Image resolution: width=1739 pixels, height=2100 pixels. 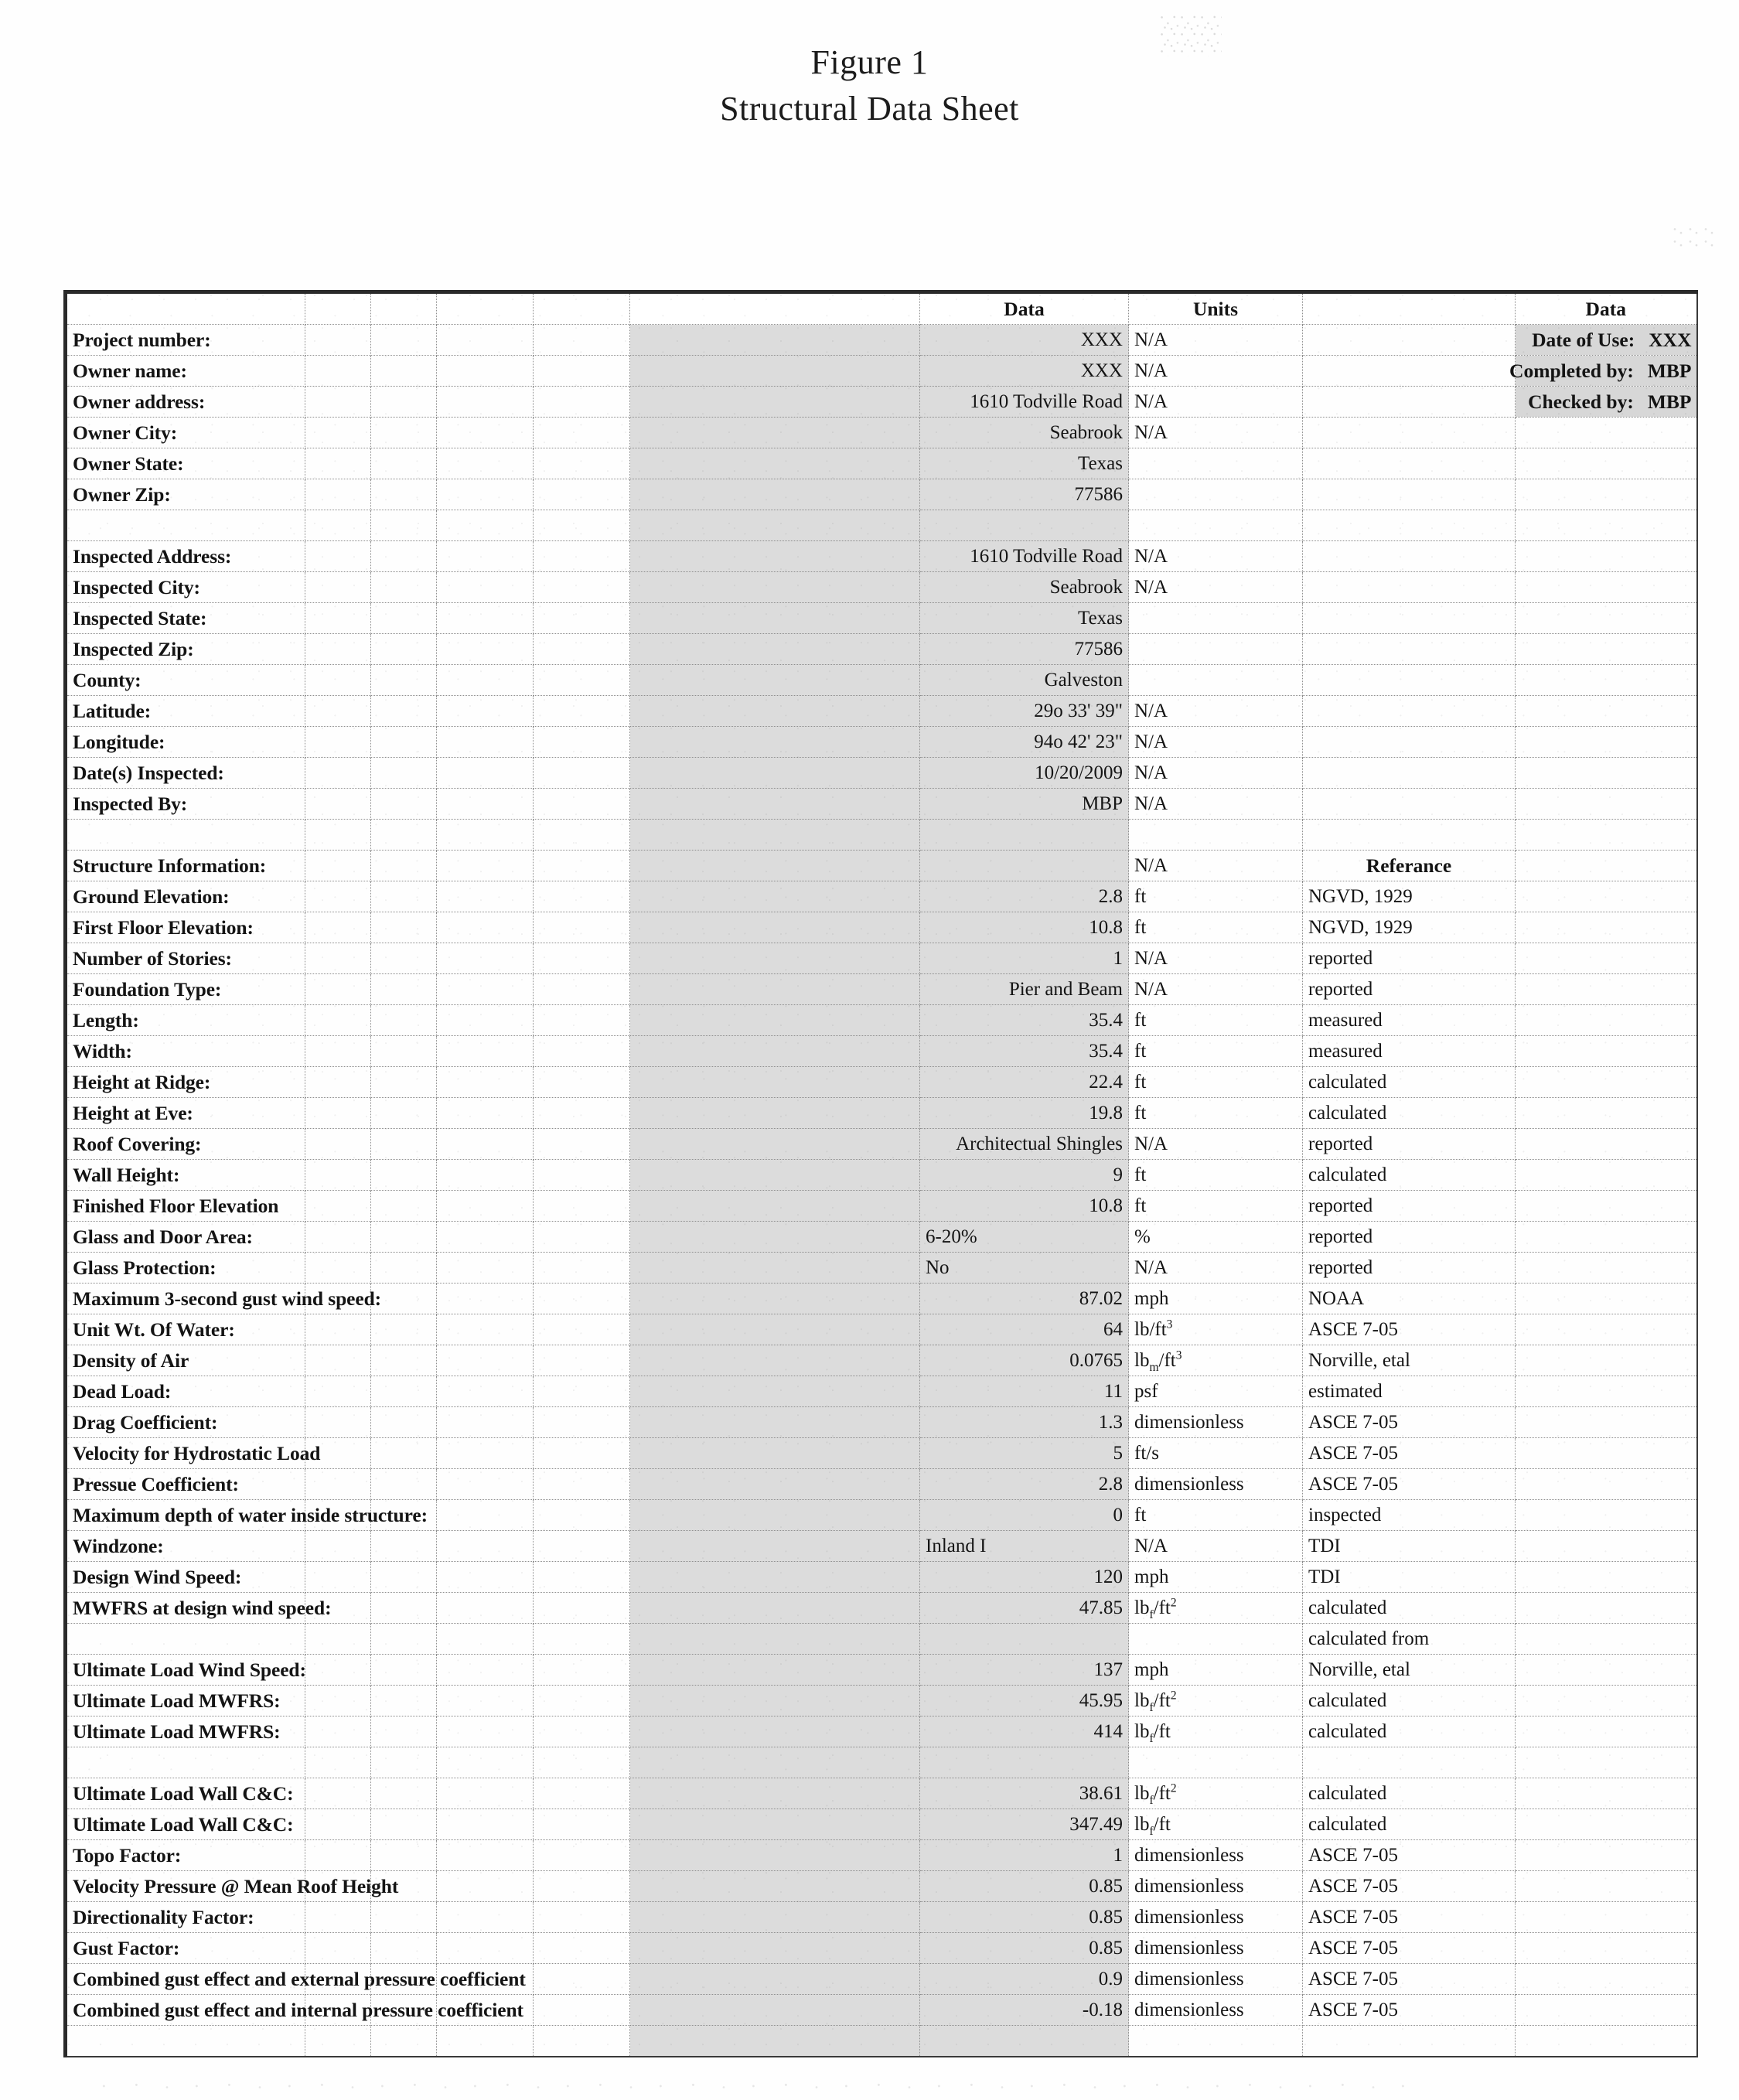 What do you see at coordinates (1024, 1577) in the screenshot?
I see `row-value: 120` at bounding box center [1024, 1577].